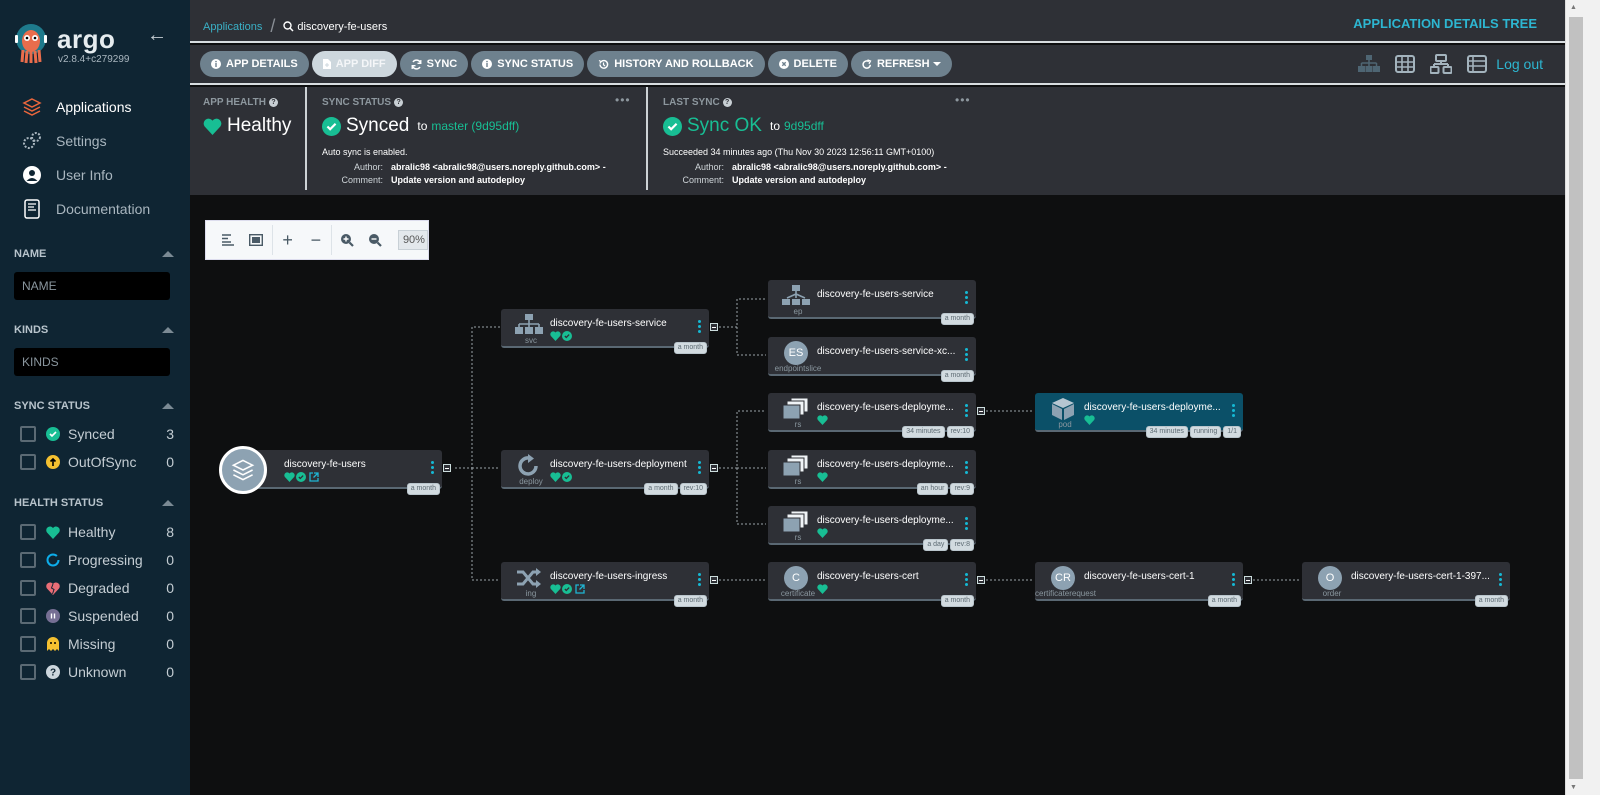 This screenshot has height=795, width=1600. I want to click on app-details-button: APP DETAILS, so click(254, 64).